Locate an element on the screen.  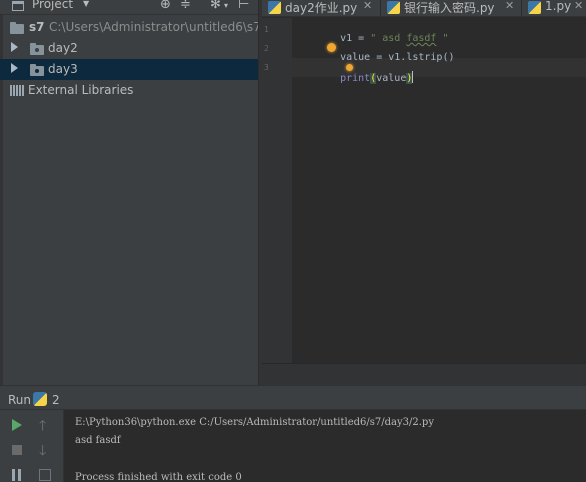
play-icon is located at coordinates (17, 425).